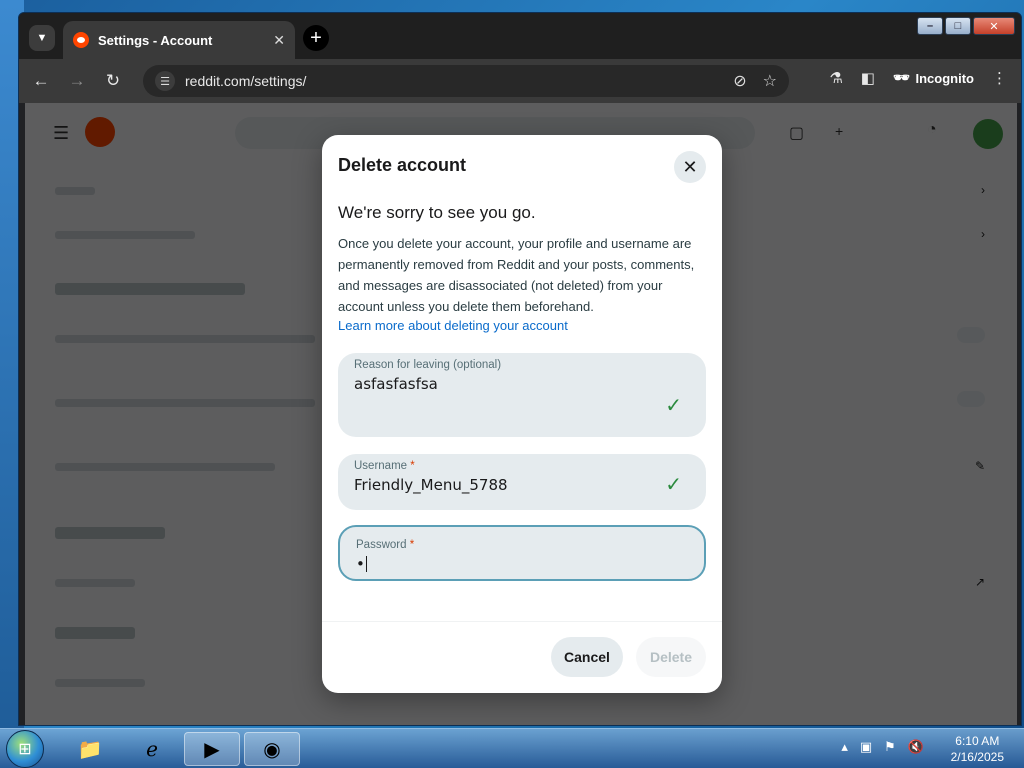 The width and height of the screenshot is (1024, 768). I want to click on password-masked-text: •, so click(360, 564).